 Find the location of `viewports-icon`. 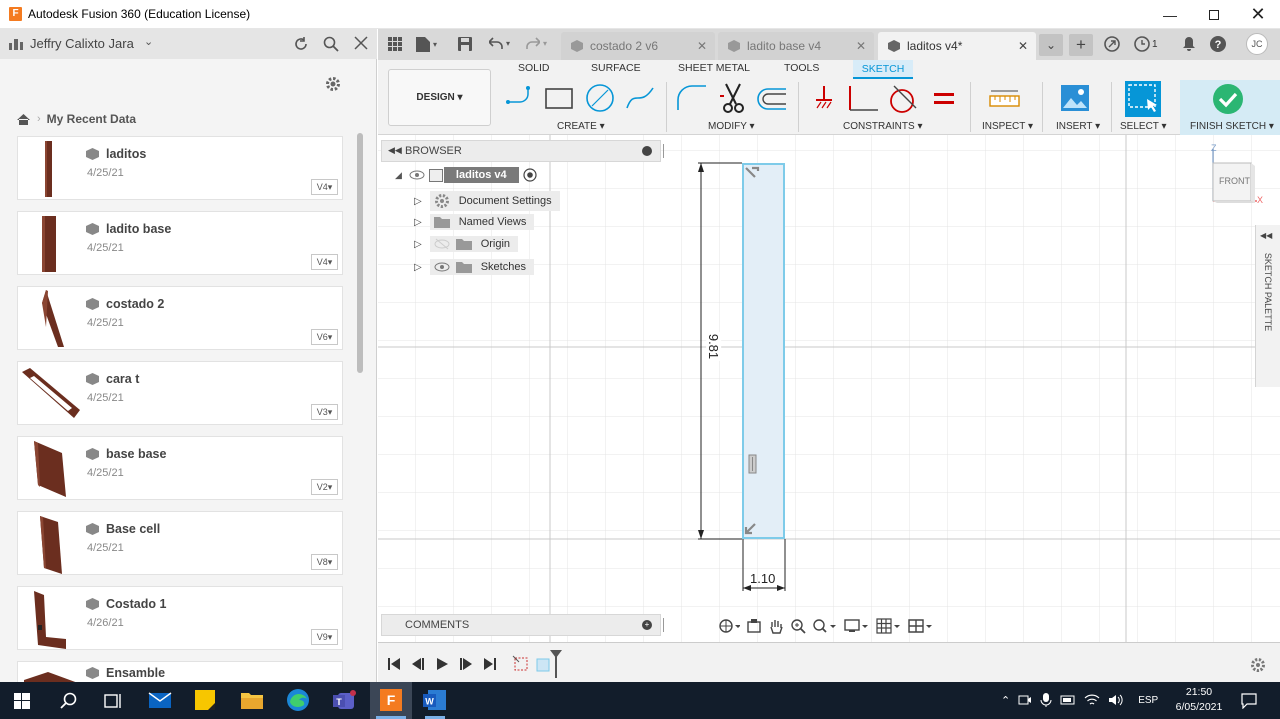

viewports-icon is located at coordinates (921, 626).